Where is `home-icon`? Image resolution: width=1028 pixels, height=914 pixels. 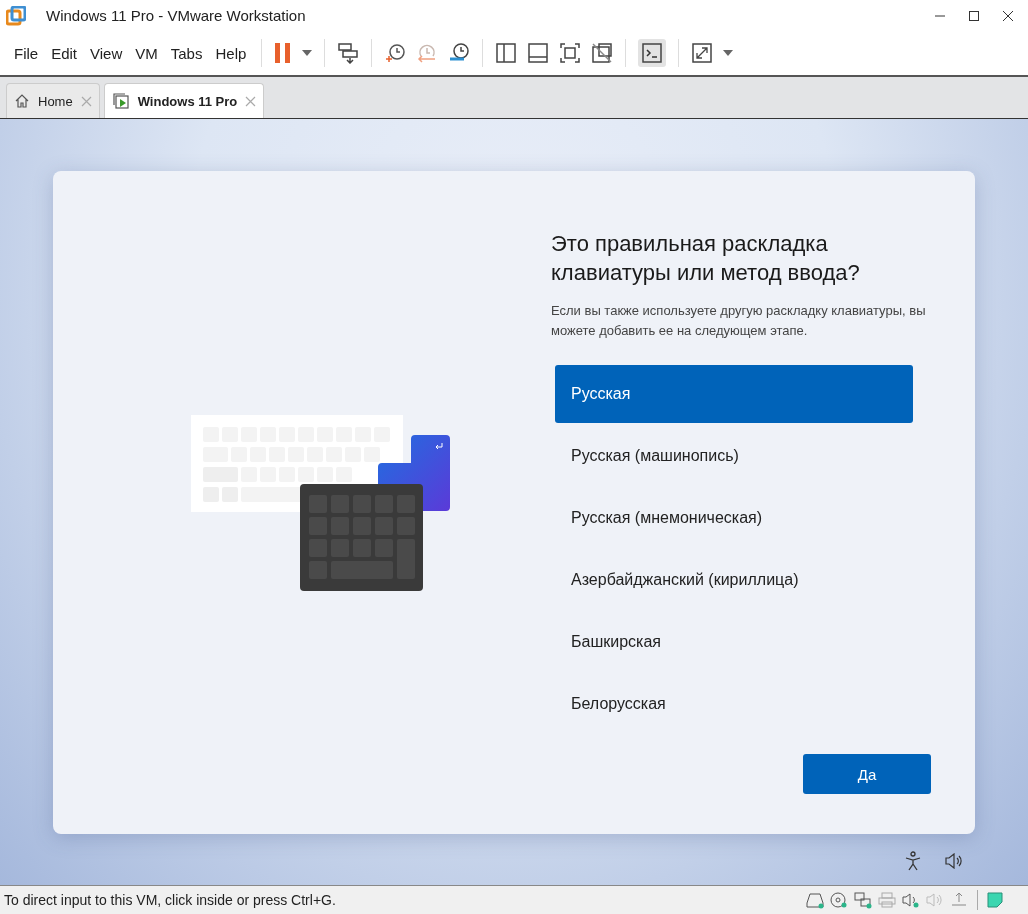 home-icon is located at coordinates (22, 101).